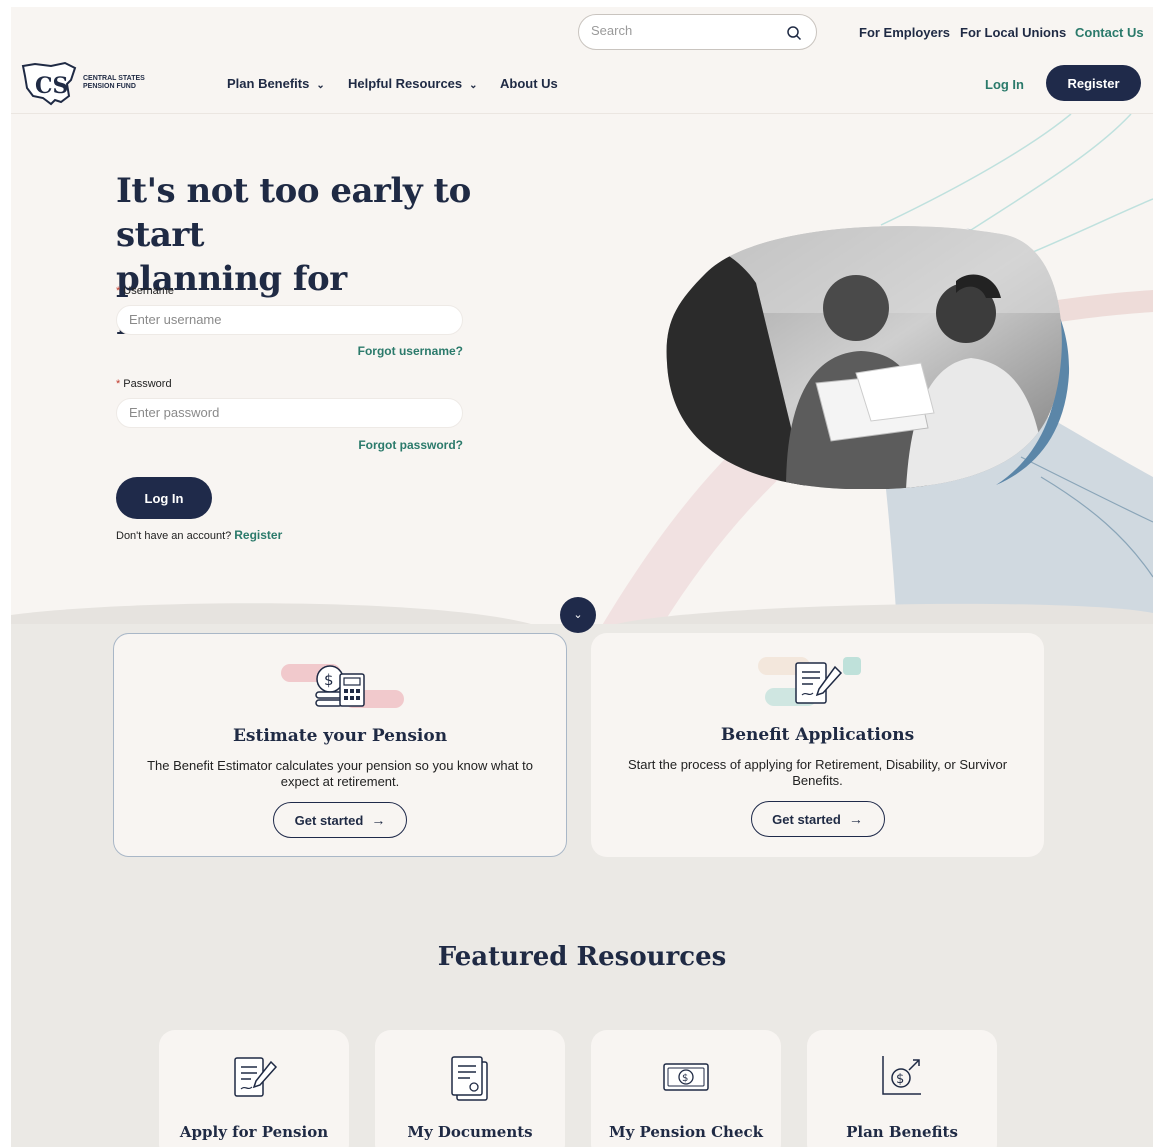 The height and width of the screenshot is (1147, 1153). I want to click on header-register-button: Register, so click(1093, 83).